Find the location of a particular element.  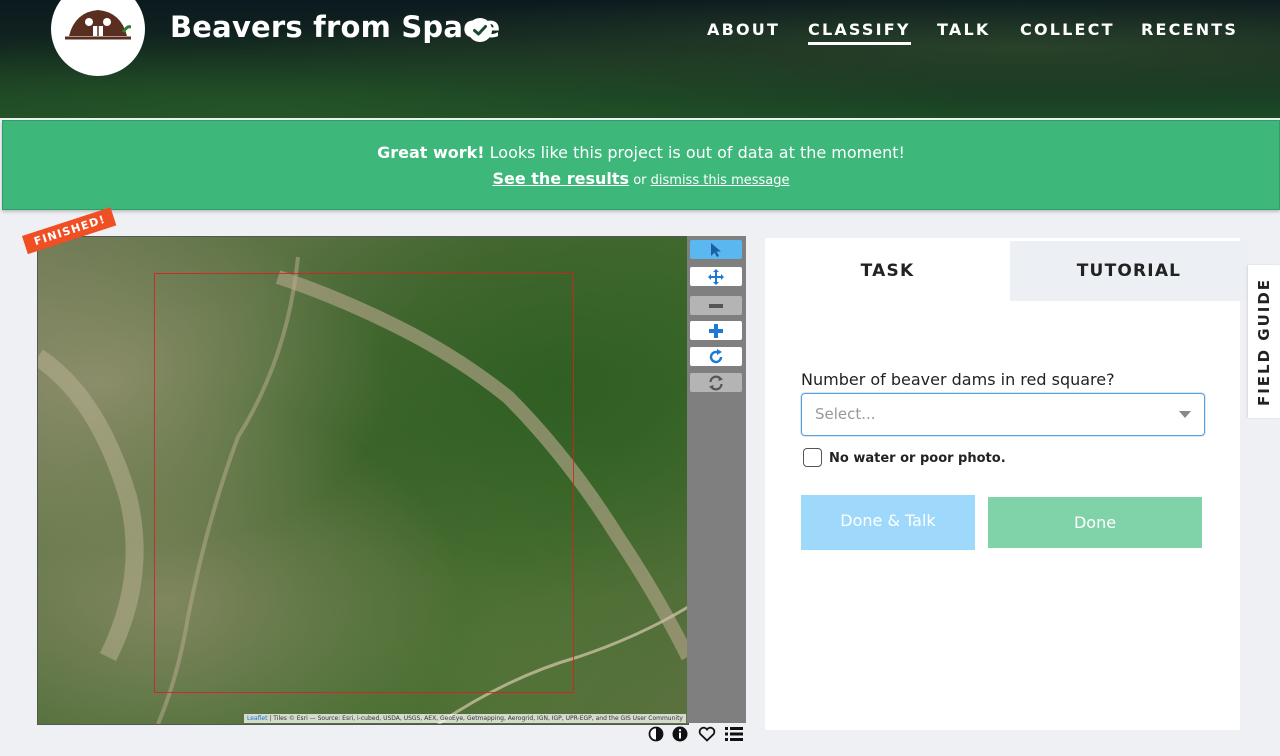

done-and-talk-button: Done & Talk is located at coordinates (888, 522).